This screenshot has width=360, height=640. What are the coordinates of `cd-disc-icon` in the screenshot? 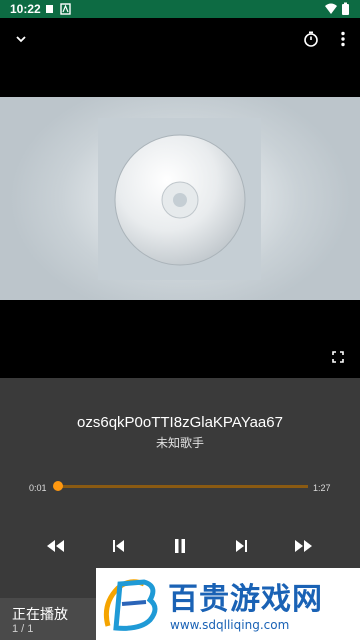 It's located at (180, 200).